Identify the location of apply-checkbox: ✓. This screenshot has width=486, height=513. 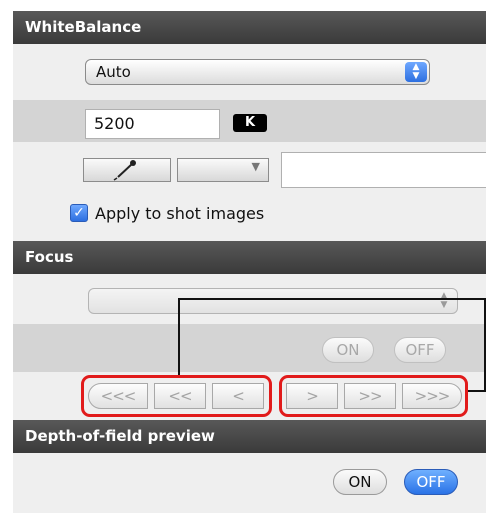
(79, 213).